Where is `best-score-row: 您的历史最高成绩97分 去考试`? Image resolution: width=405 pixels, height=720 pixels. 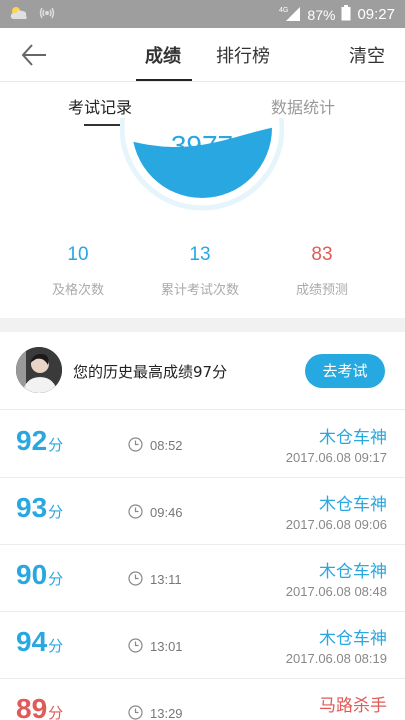 best-score-row: 您的历史最高成绩97分 去考试 is located at coordinates (202, 371).